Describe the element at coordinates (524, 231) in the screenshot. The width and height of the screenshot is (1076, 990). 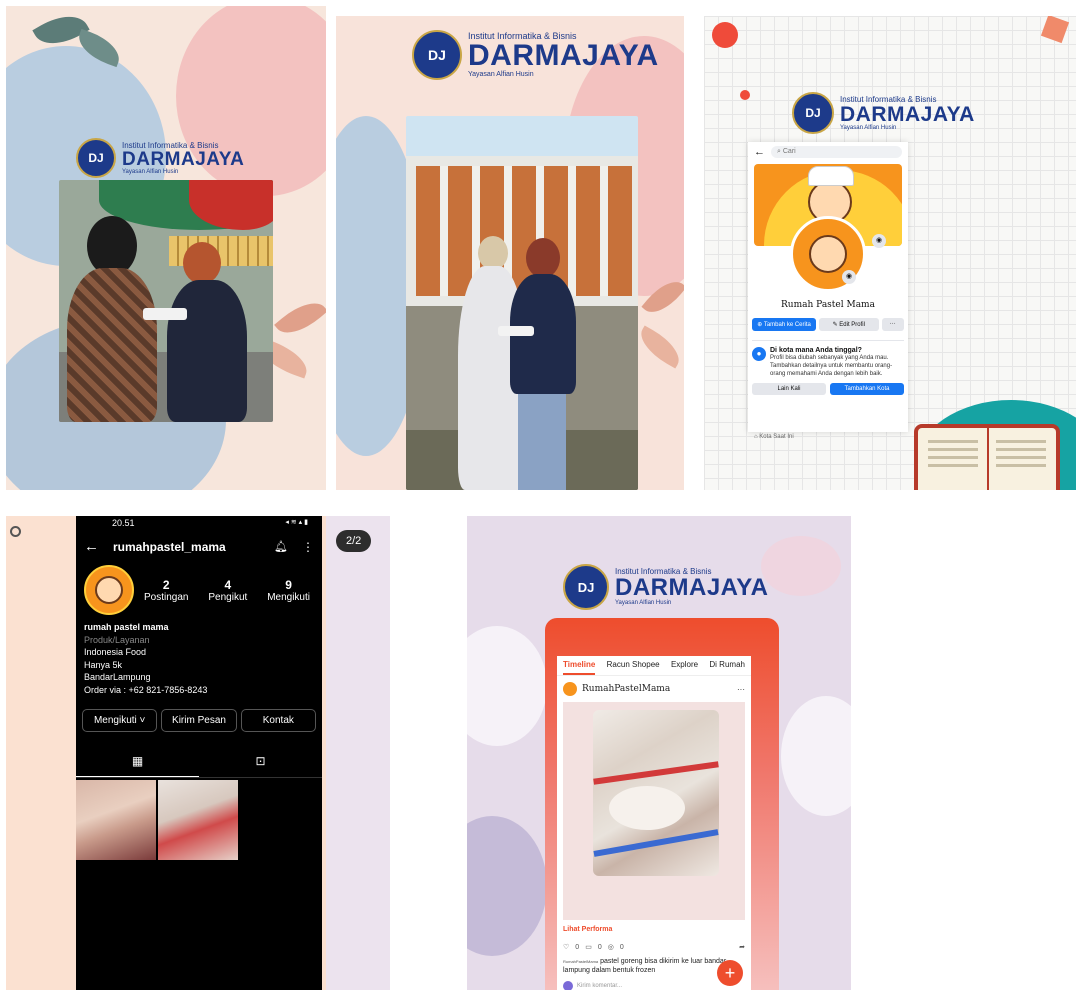
I see `wood-gate` at that location.